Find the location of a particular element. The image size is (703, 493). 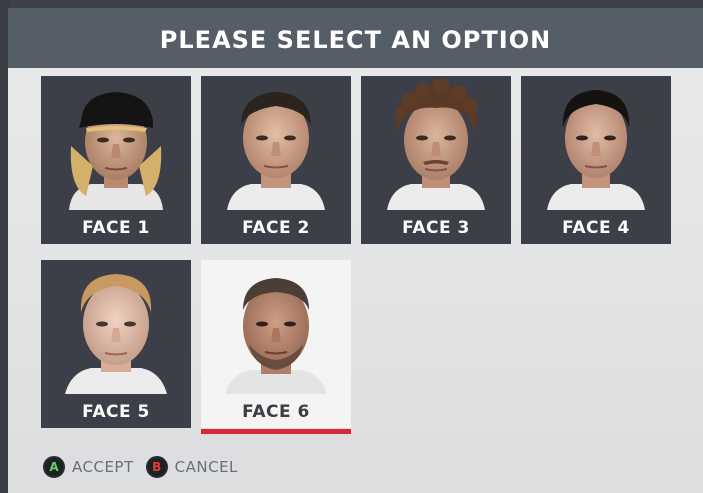

face-4-label: FACE 4 is located at coordinates (596, 228).